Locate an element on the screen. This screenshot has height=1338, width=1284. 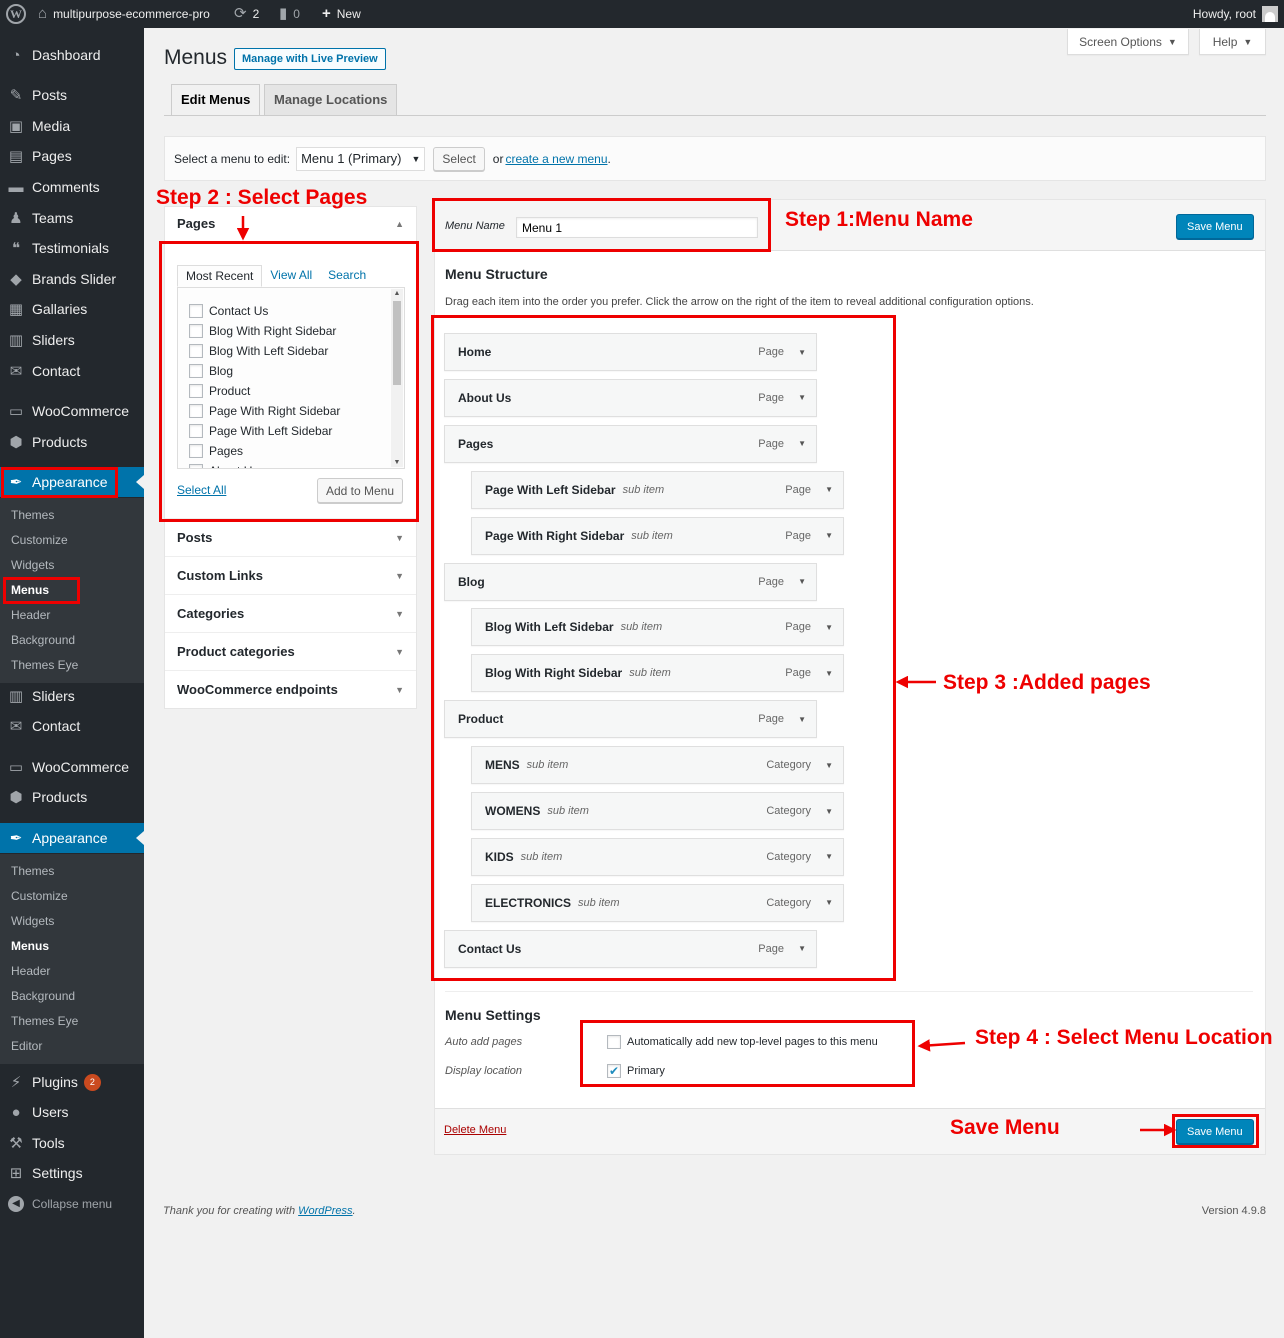
sidebar-item-tools: ⚒ Tools is located at coordinates (72, 1143).